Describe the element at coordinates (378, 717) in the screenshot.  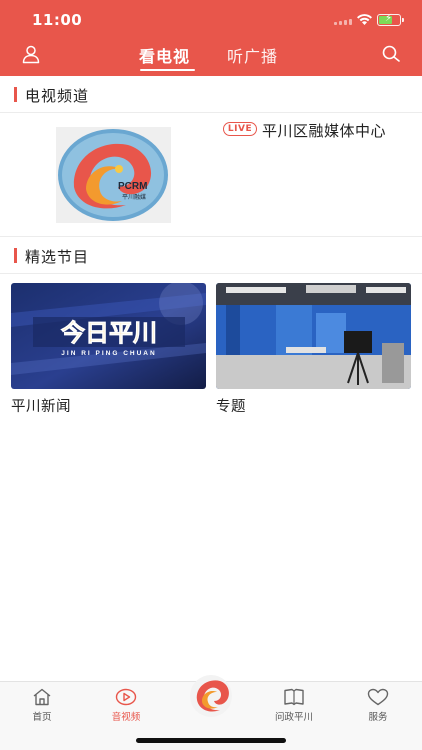
I see `bottom-tab-label: 服务` at that location.